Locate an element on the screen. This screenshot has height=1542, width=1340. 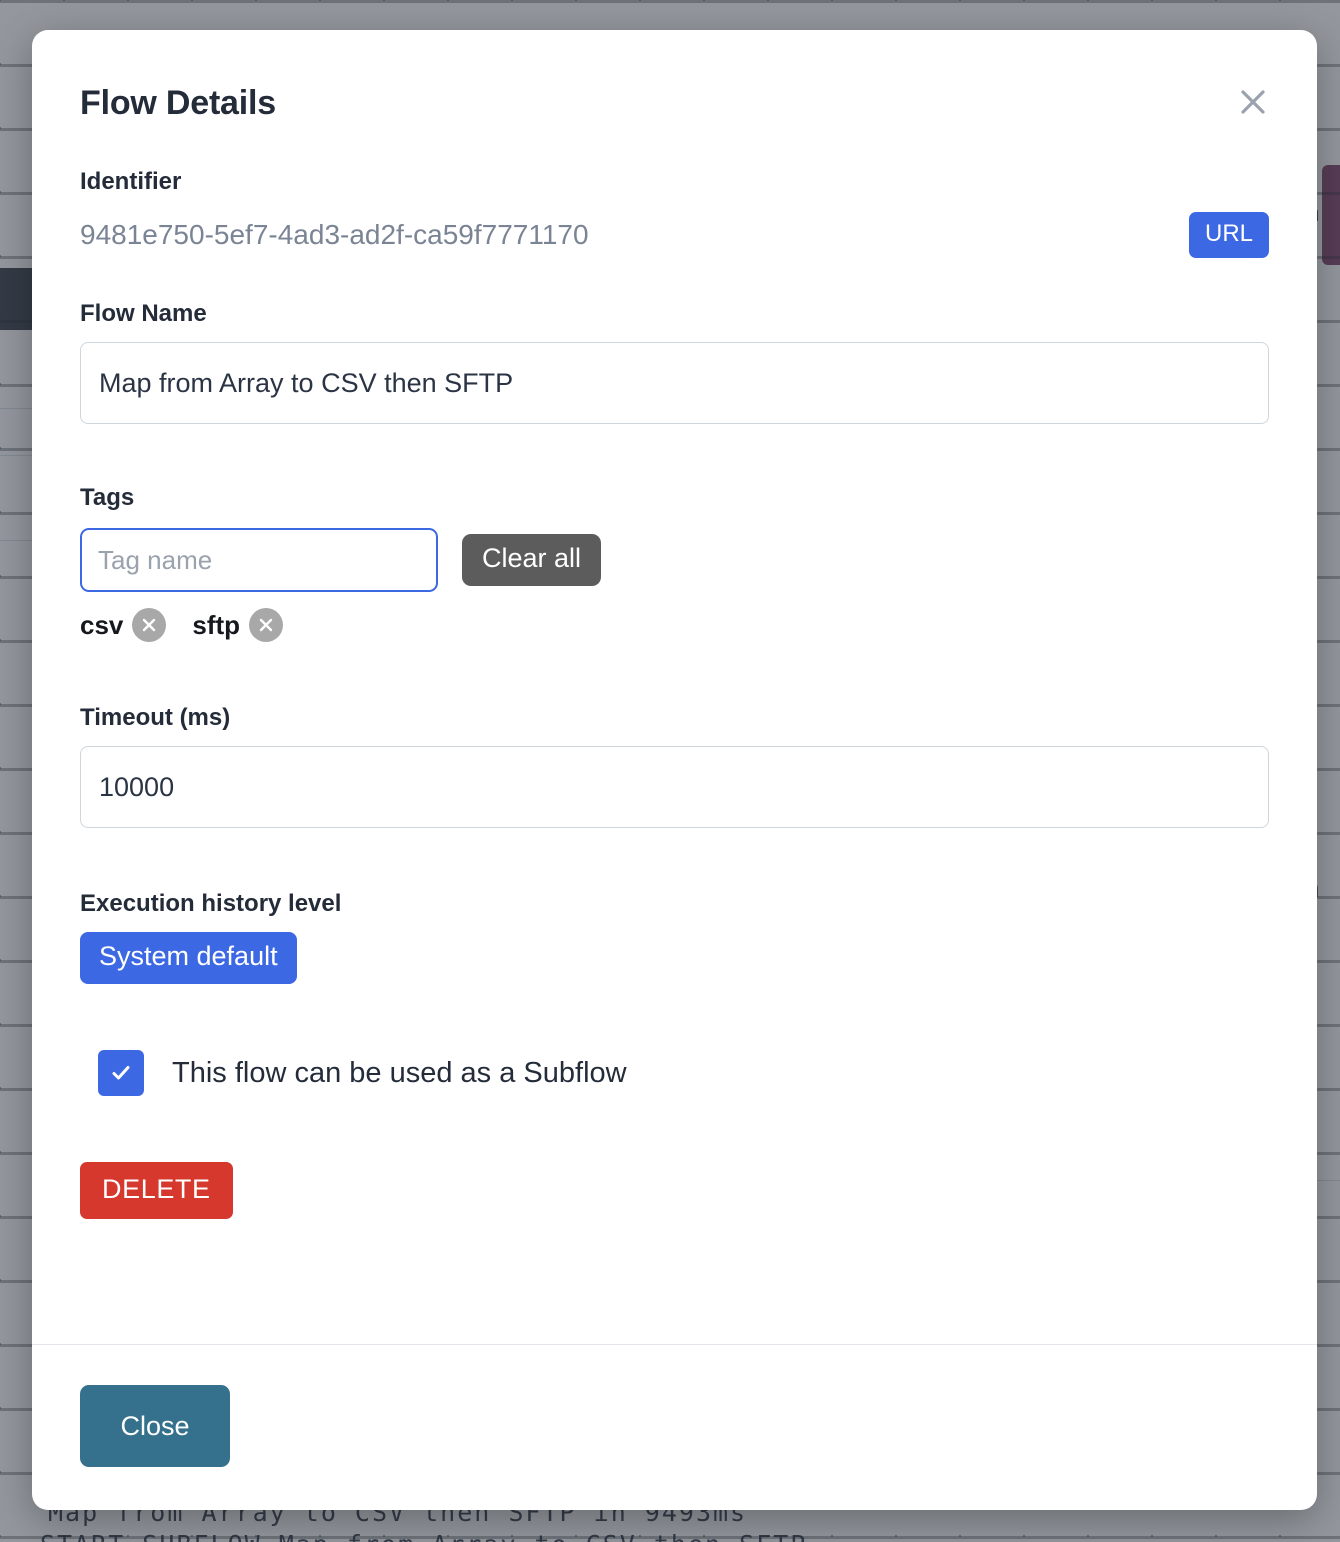
subflow-checkbox is located at coordinates (121, 1073).